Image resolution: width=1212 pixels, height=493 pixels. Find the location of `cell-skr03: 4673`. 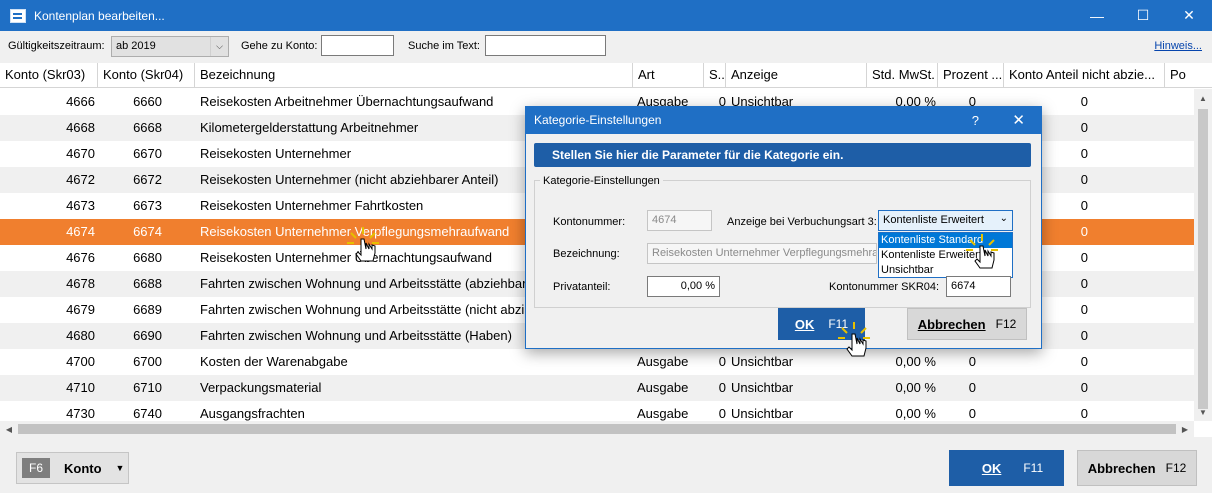

cell-skr03: 4673 is located at coordinates (80, 205).